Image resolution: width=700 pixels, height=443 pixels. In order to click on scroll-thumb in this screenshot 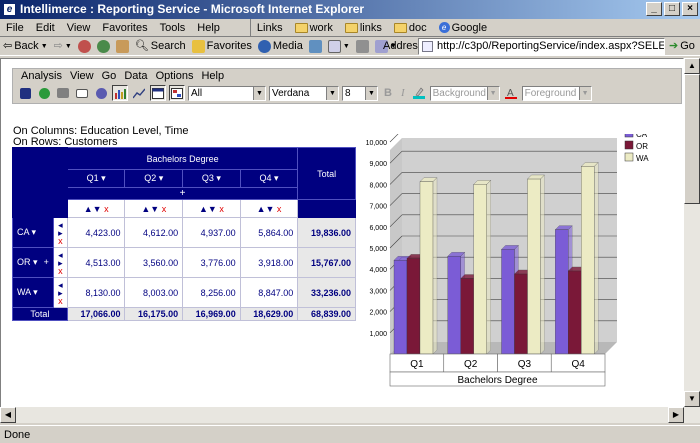, I will do `click(692, 139)`.